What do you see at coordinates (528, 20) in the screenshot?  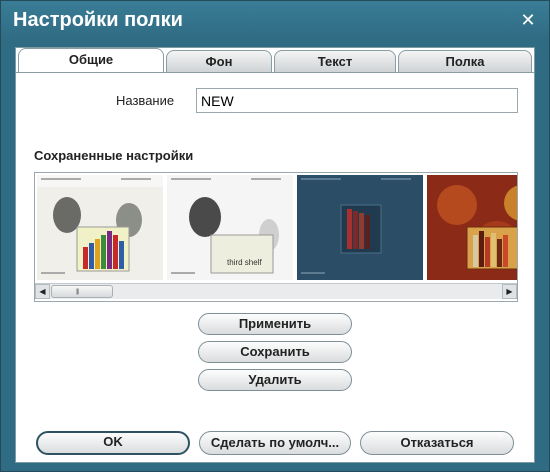 I see `close-icon: ✕` at bounding box center [528, 20].